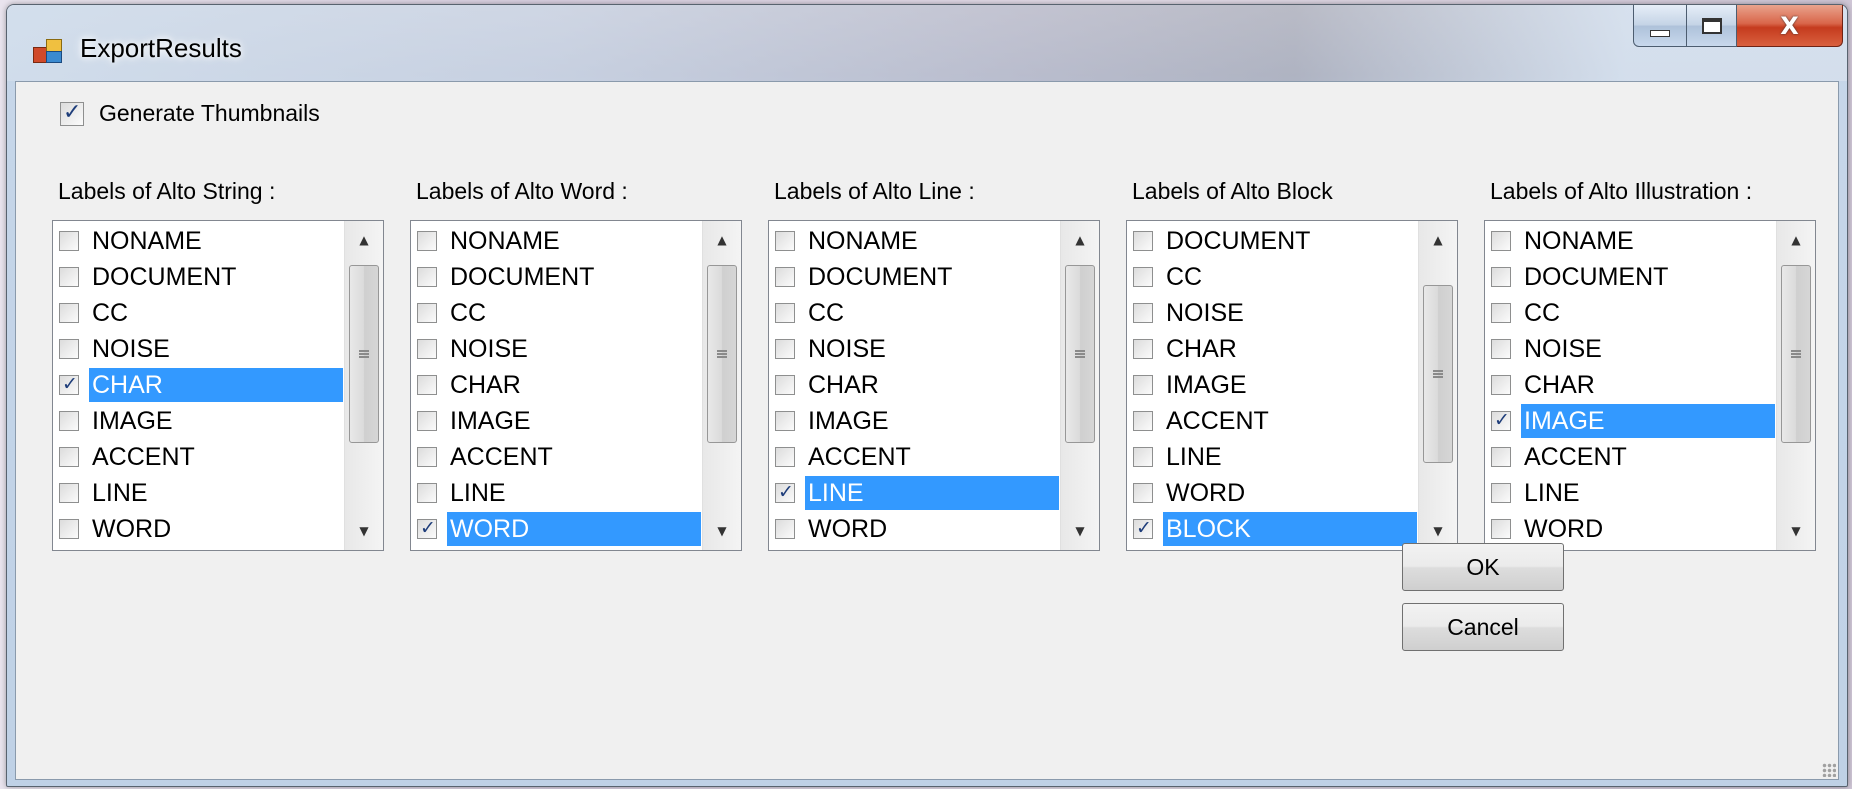 This screenshot has width=1852, height=789. Describe the element at coordinates (1712, 26) in the screenshot. I see `maximize-button` at that location.